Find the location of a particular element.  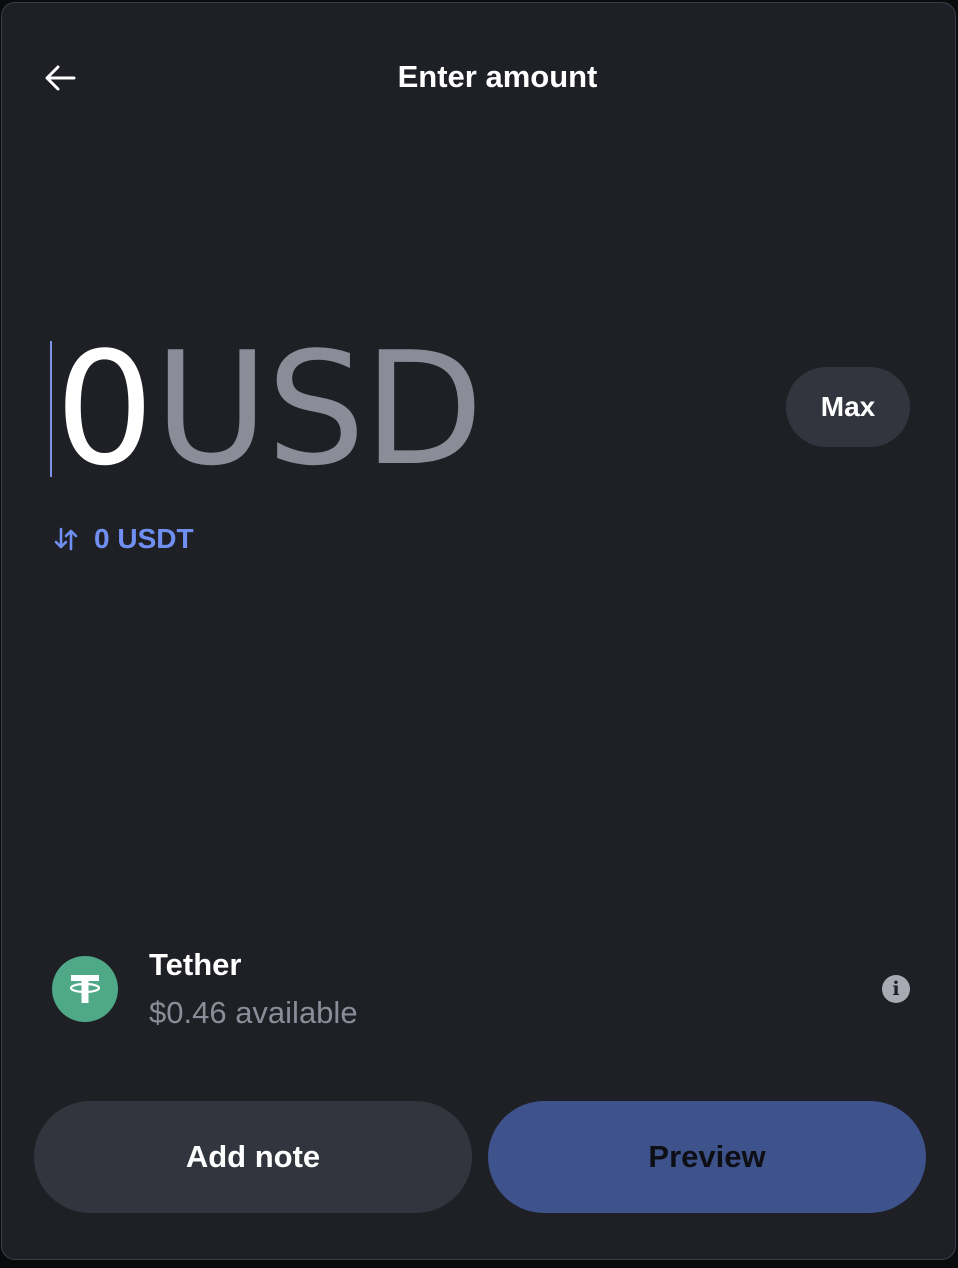

tether-logo is located at coordinates (85, 989).